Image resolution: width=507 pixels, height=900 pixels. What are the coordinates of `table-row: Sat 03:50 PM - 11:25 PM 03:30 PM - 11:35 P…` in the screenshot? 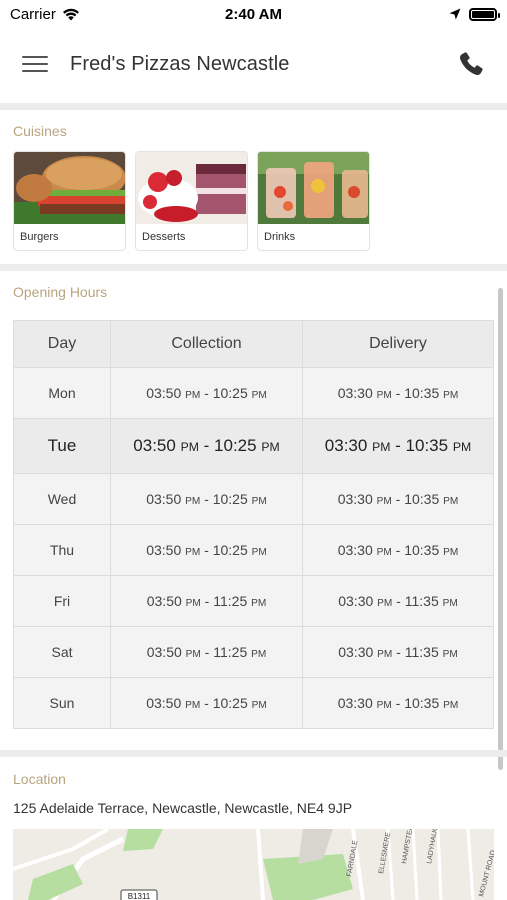 It's located at (253, 652).